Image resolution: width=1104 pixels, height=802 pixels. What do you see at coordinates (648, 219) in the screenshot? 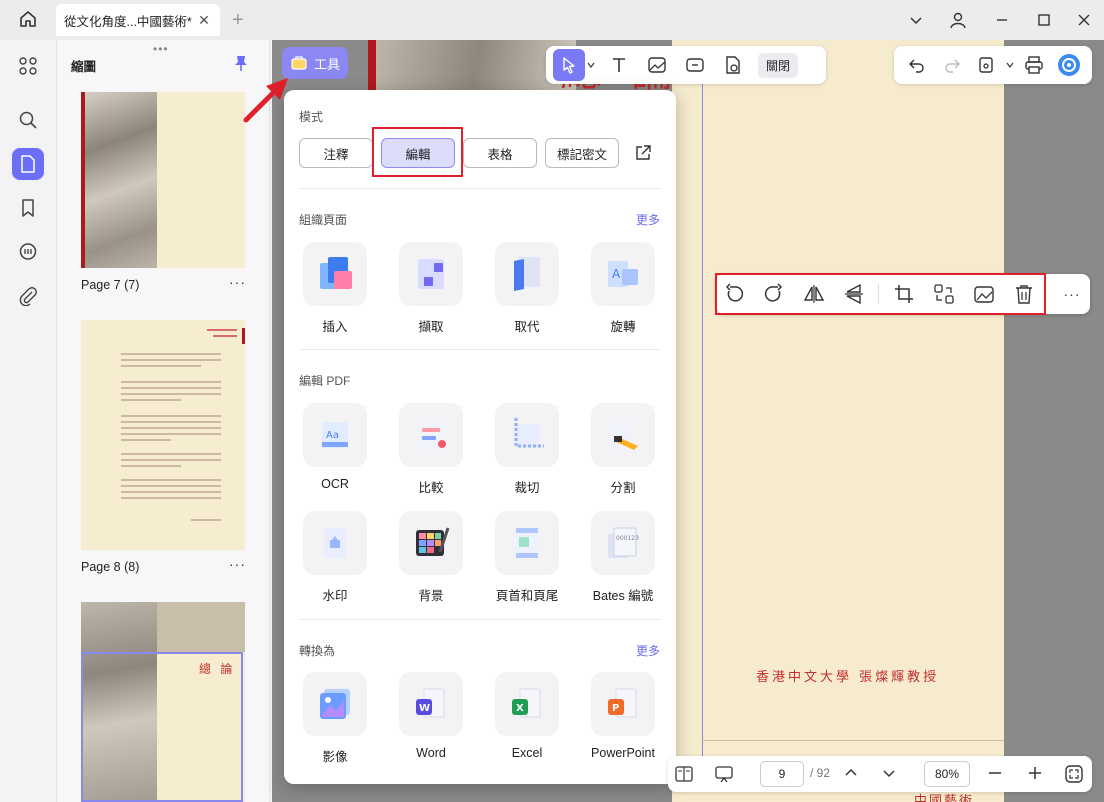
I see `organize-more-link: 更多` at bounding box center [648, 219].